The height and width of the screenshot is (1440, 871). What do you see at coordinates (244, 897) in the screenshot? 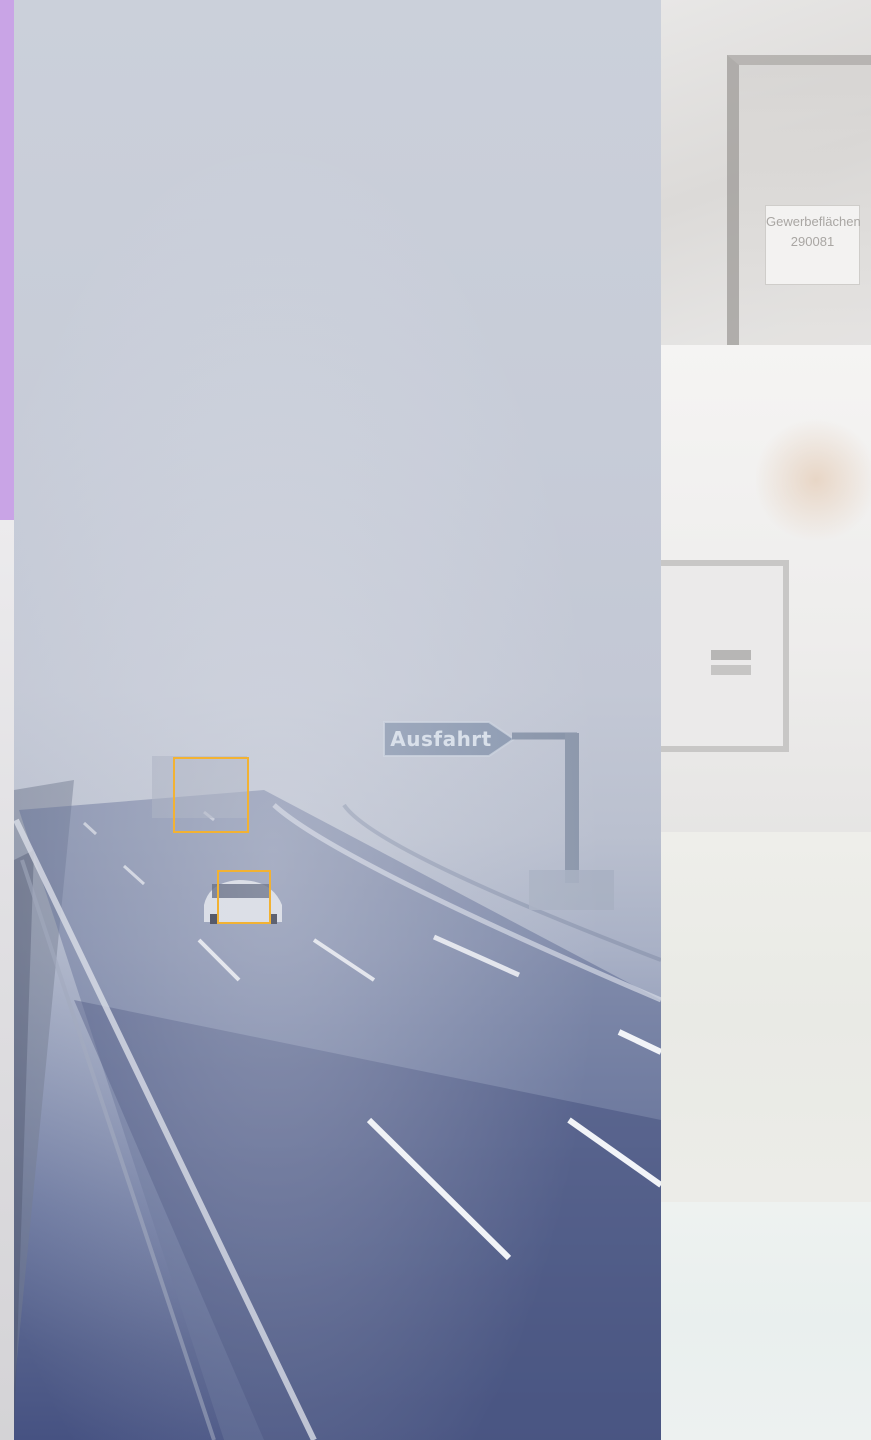
I see `car-detection-box` at bounding box center [244, 897].